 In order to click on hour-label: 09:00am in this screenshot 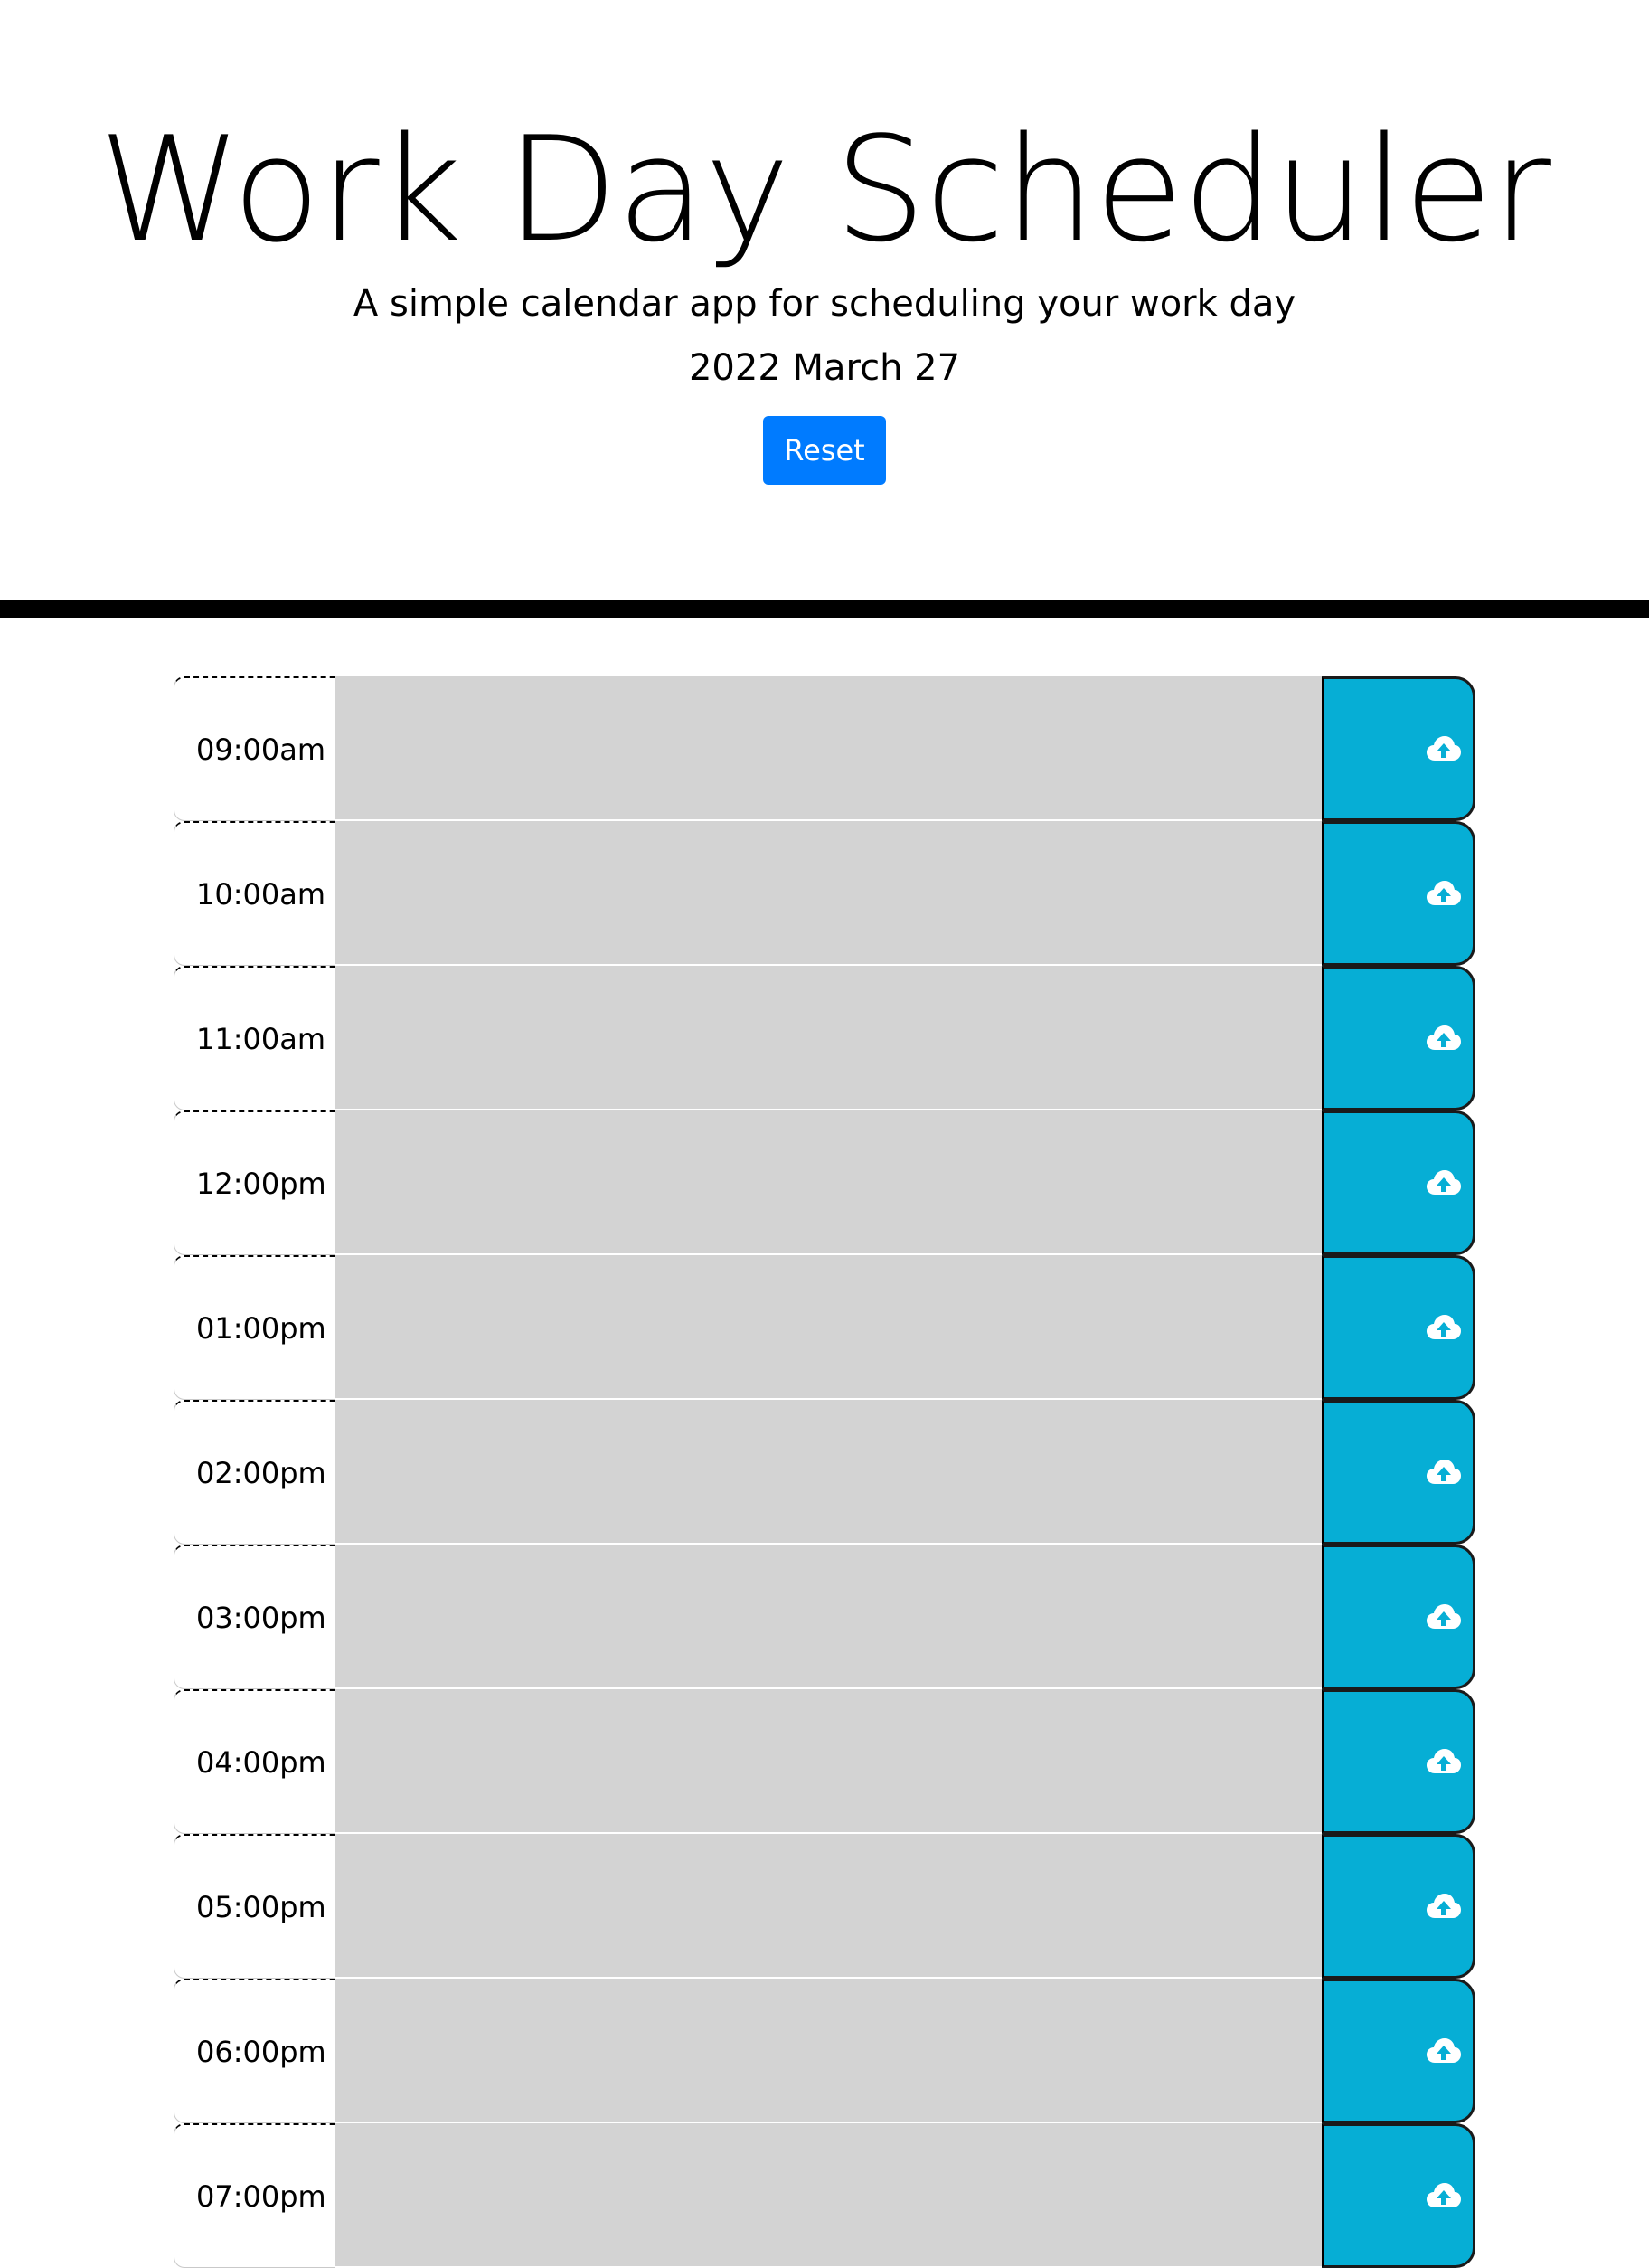, I will do `click(255, 748)`.